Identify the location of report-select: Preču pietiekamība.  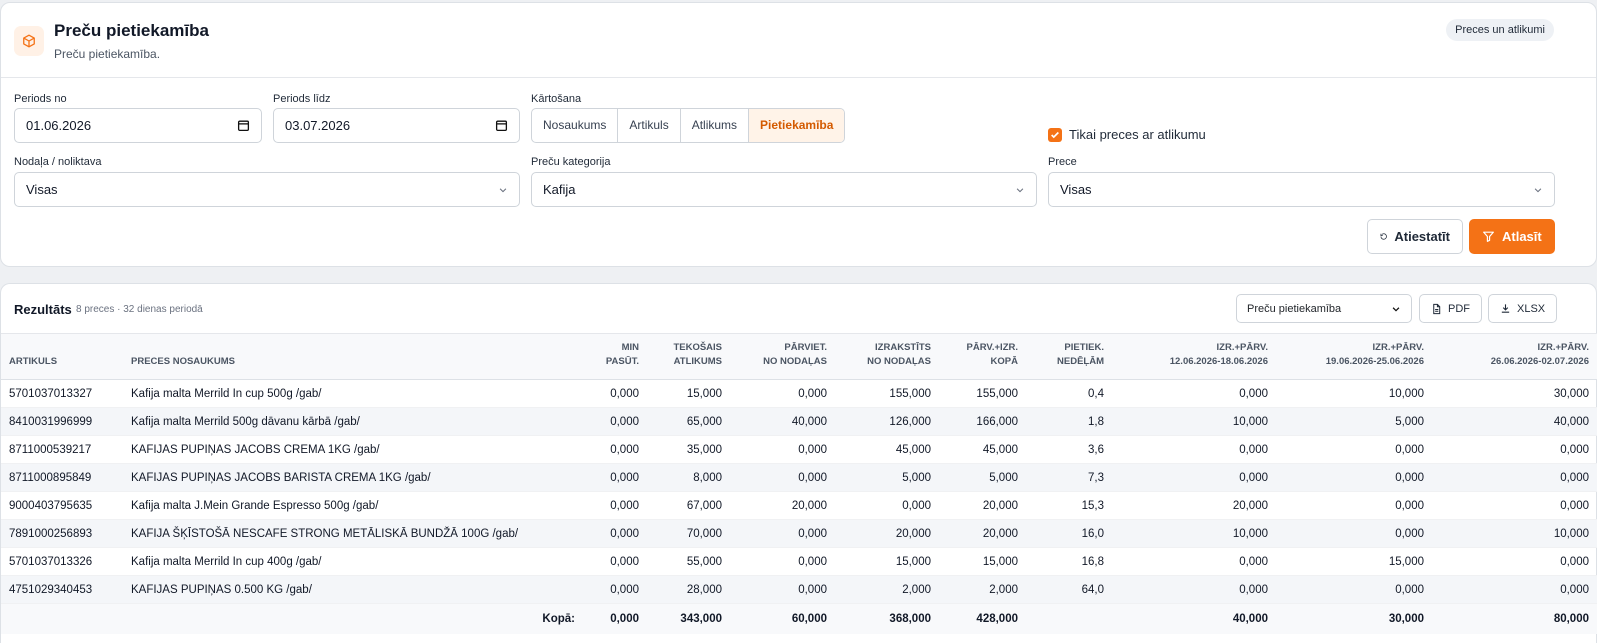
(1324, 308).